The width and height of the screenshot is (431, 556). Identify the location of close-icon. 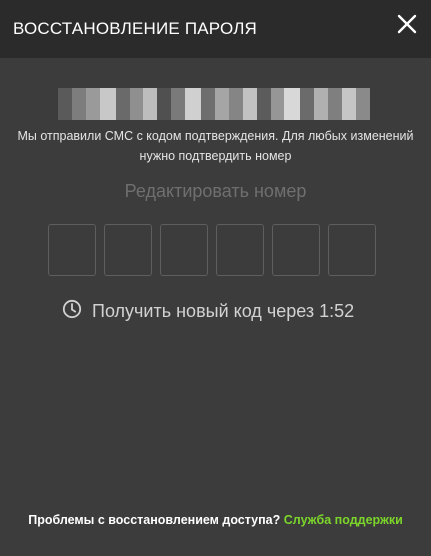
(407, 24).